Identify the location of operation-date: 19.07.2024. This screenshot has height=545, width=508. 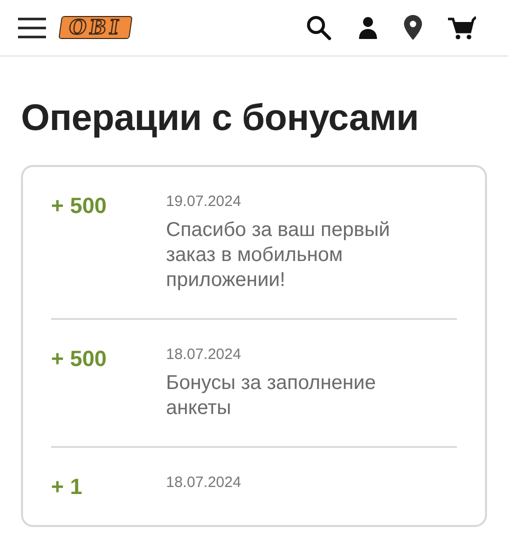
(204, 201).